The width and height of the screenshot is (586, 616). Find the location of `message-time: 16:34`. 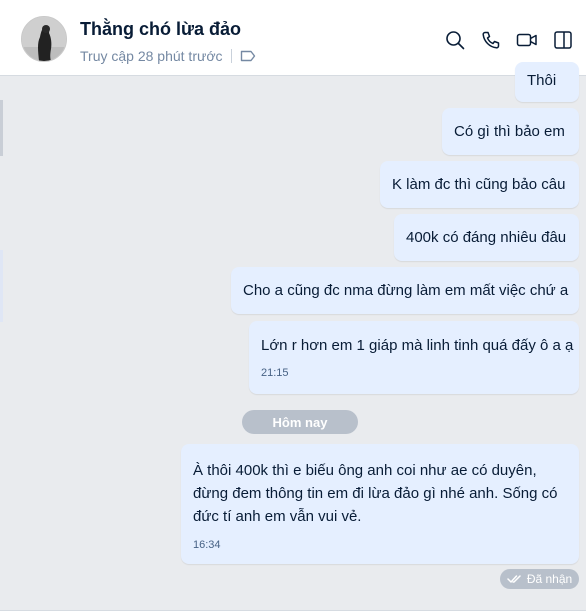

message-time: 16:34 is located at coordinates (207, 545).